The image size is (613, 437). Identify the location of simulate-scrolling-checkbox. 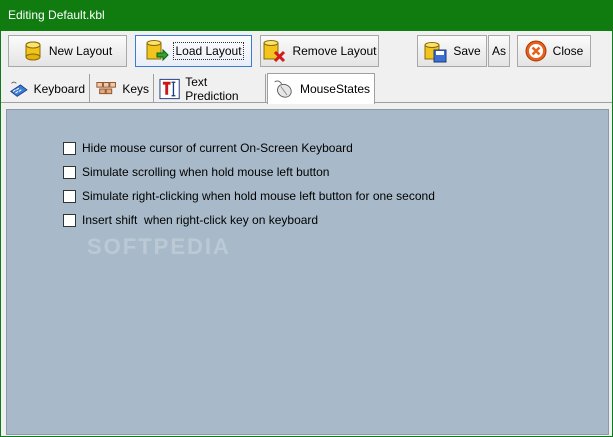
(69, 172).